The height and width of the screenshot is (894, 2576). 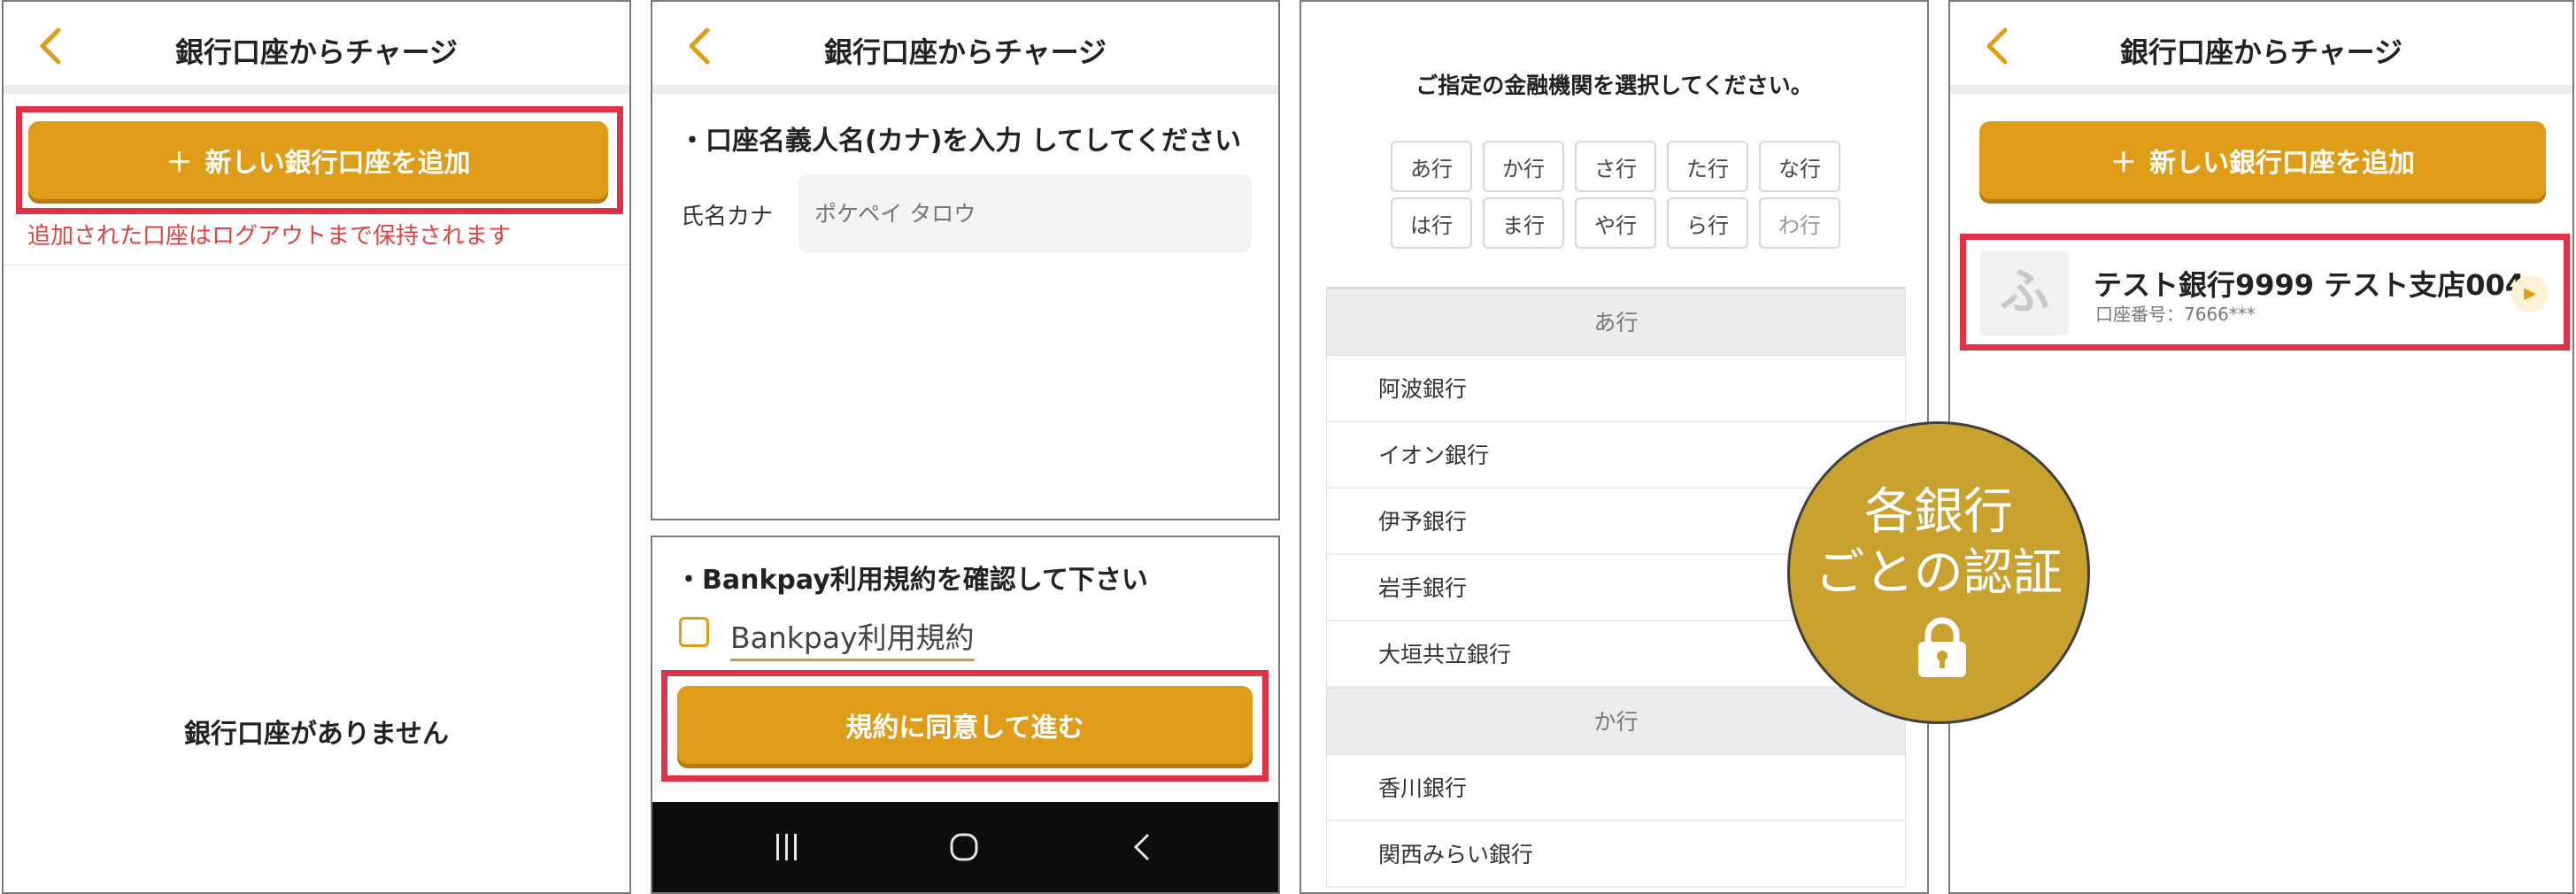 What do you see at coordinates (911, 580) in the screenshot?
I see `terms-instruction: ・Bankpay利用規約を確認して下さい` at bounding box center [911, 580].